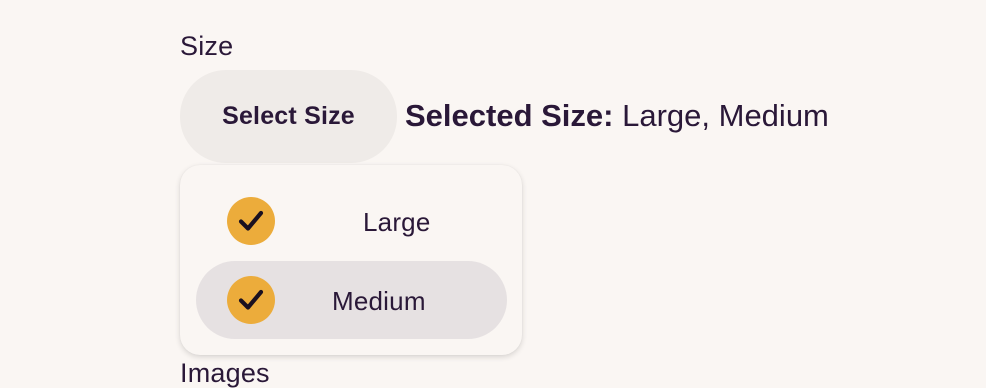 The width and height of the screenshot is (986, 388). I want to click on size-label: Size, so click(207, 46).